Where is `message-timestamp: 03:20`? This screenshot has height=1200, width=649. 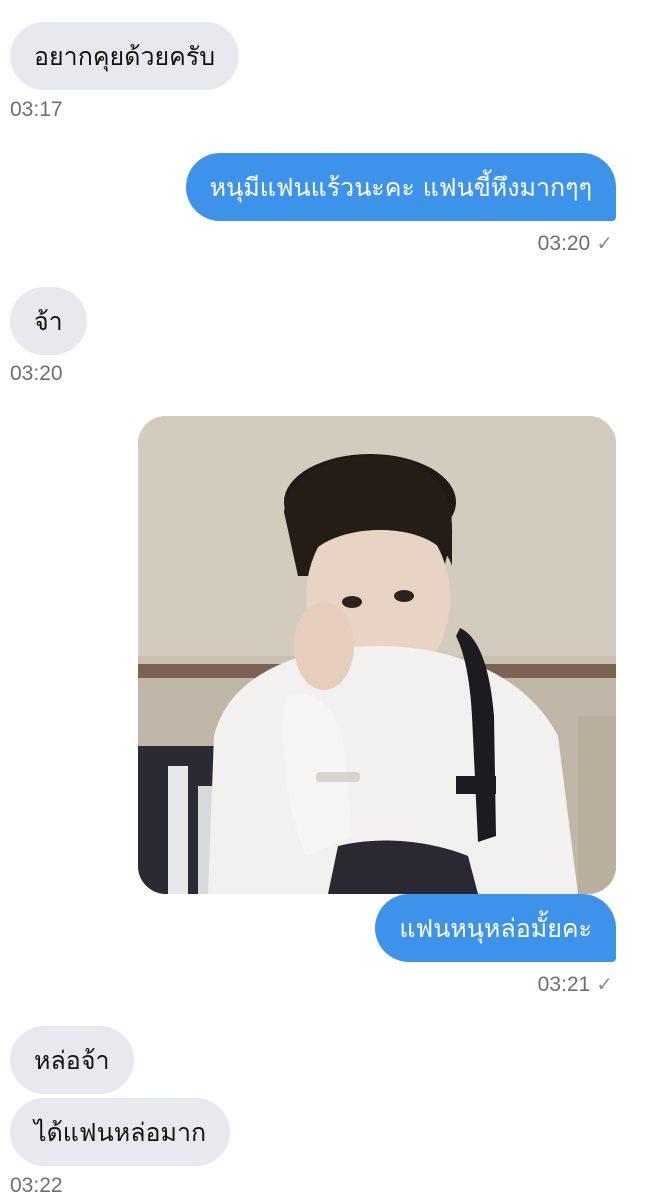
message-timestamp: 03:20 is located at coordinates (36, 374).